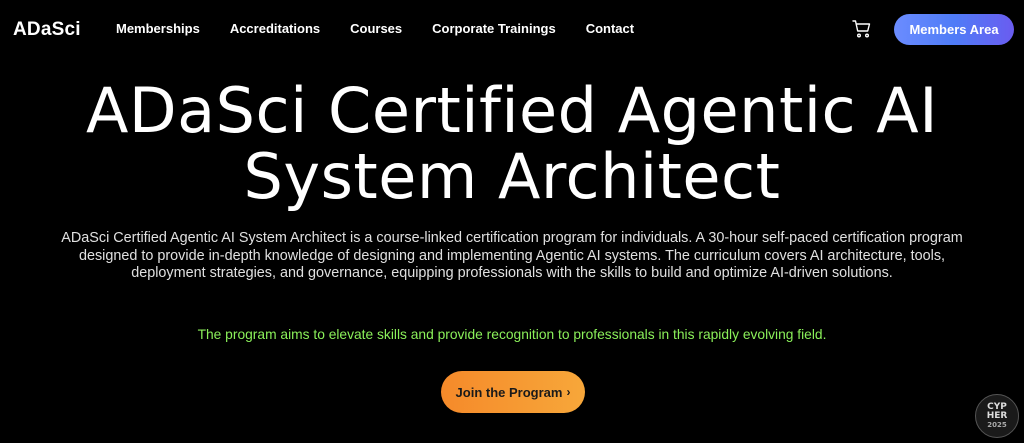  What do you see at coordinates (568, 392) in the screenshot?
I see `chevron-right-icon: ›` at bounding box center [568, 392].